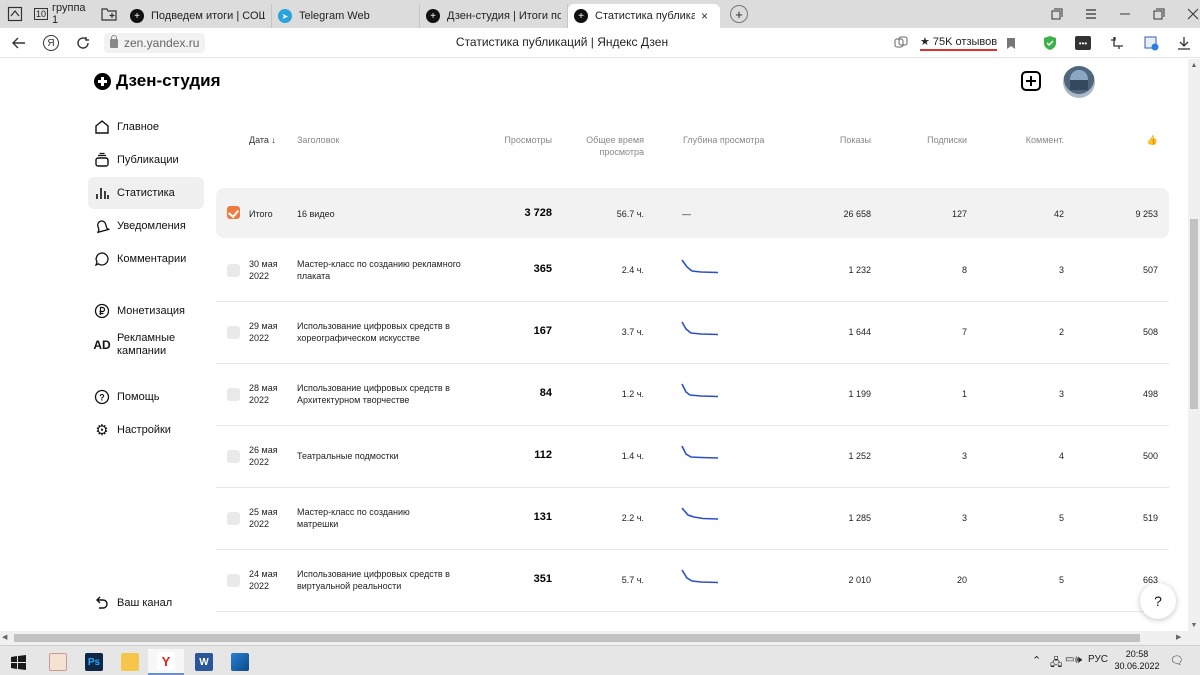 The width and height of the screenshot is (1200, 675). What do you see at coordinates (704, 16) in the screenshot?
I see `close-tab-icon: ×` at bounding box center [704, 16].